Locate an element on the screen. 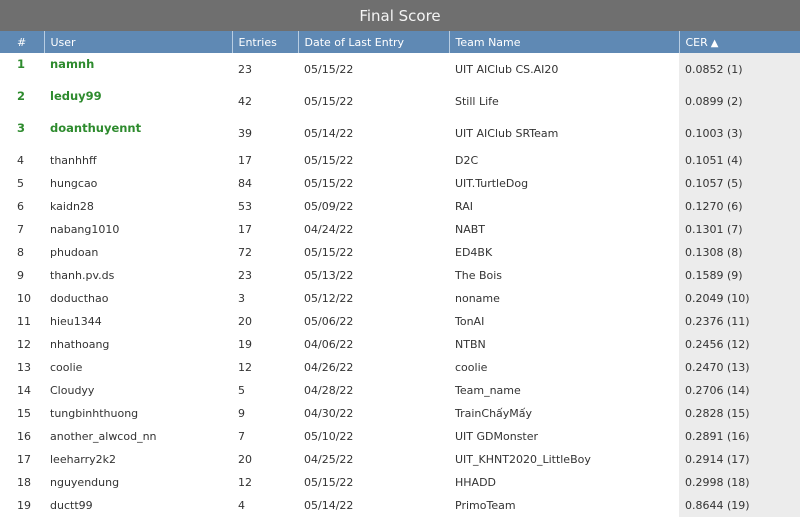 This screenshot has height=522, width=800. cer-cell: 0.2376 (11) is located at coordinates (739, 321).